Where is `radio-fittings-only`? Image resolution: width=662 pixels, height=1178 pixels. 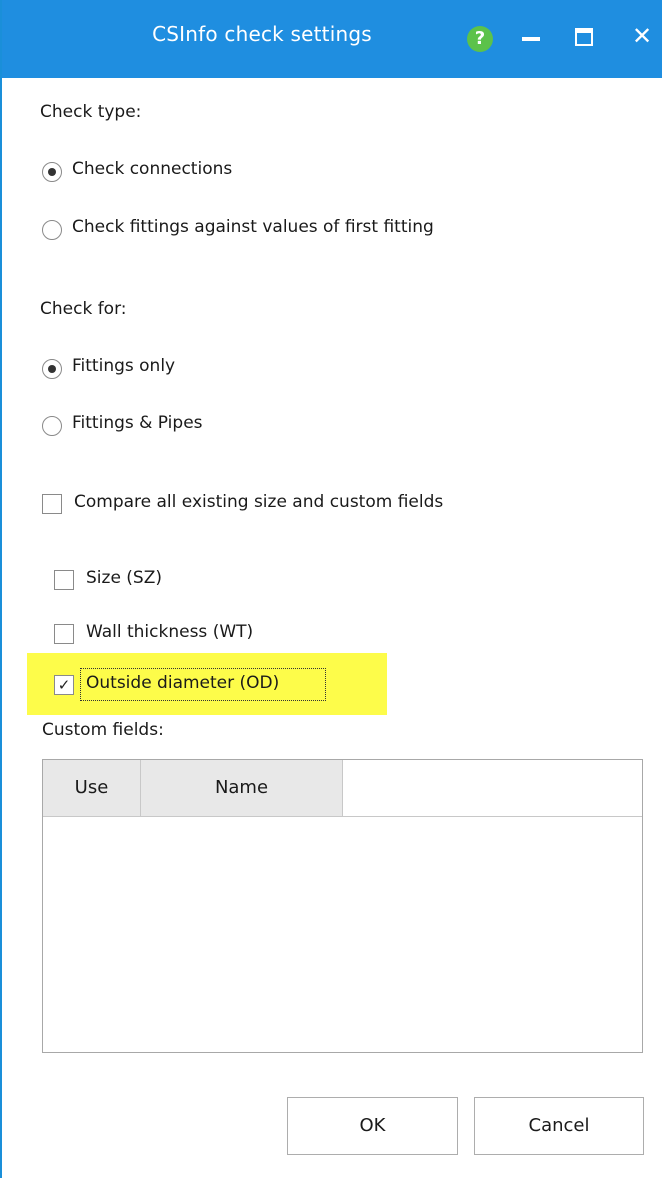 radio-fittings-only is located at coordinates (52, 369).